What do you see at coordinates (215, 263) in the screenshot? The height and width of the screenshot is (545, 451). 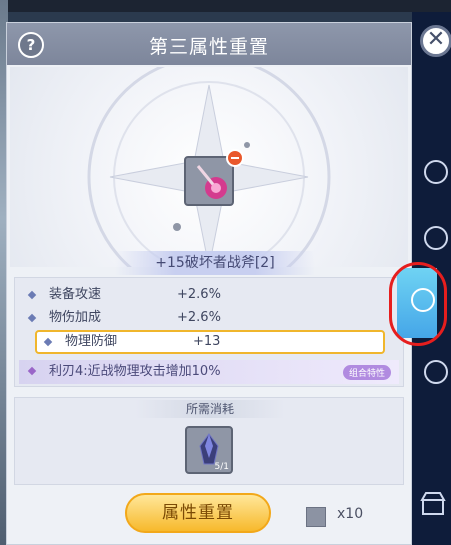 I see `item-name: +15破坏者战斧[2]` at bounding box center [215, 263].